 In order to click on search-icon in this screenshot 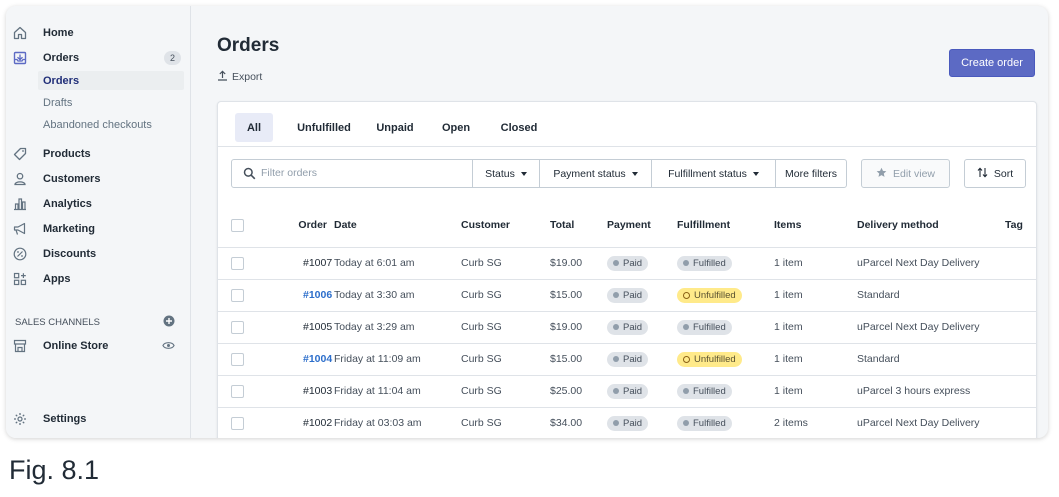, I will do `click(249, 176)`.